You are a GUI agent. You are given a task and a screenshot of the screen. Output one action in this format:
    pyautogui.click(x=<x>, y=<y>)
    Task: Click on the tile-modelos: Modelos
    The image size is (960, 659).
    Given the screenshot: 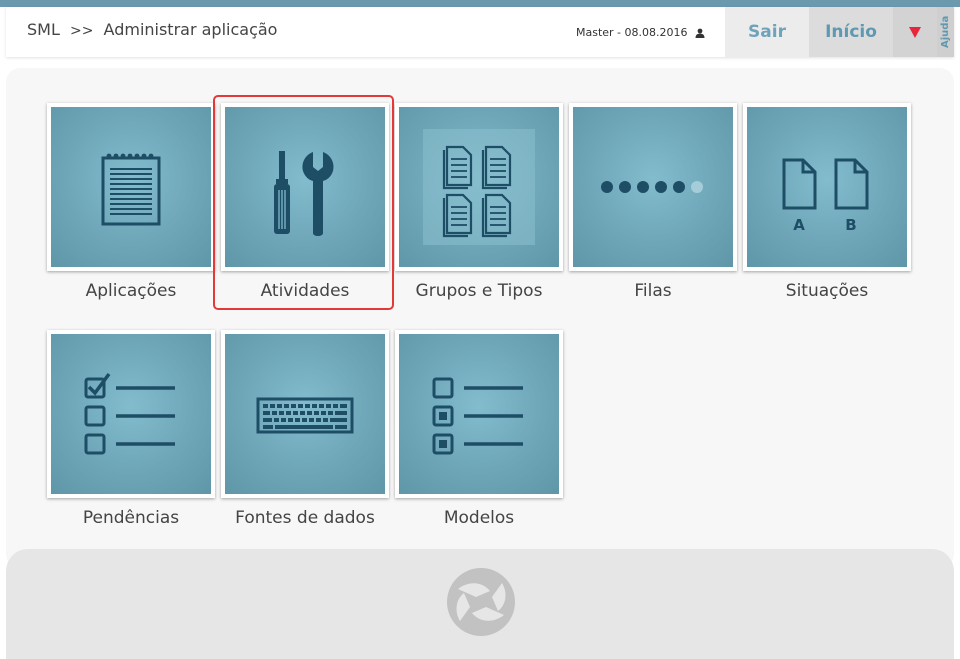 What is the action you would take?
    pyautogui.click(x=479, y=432)
    